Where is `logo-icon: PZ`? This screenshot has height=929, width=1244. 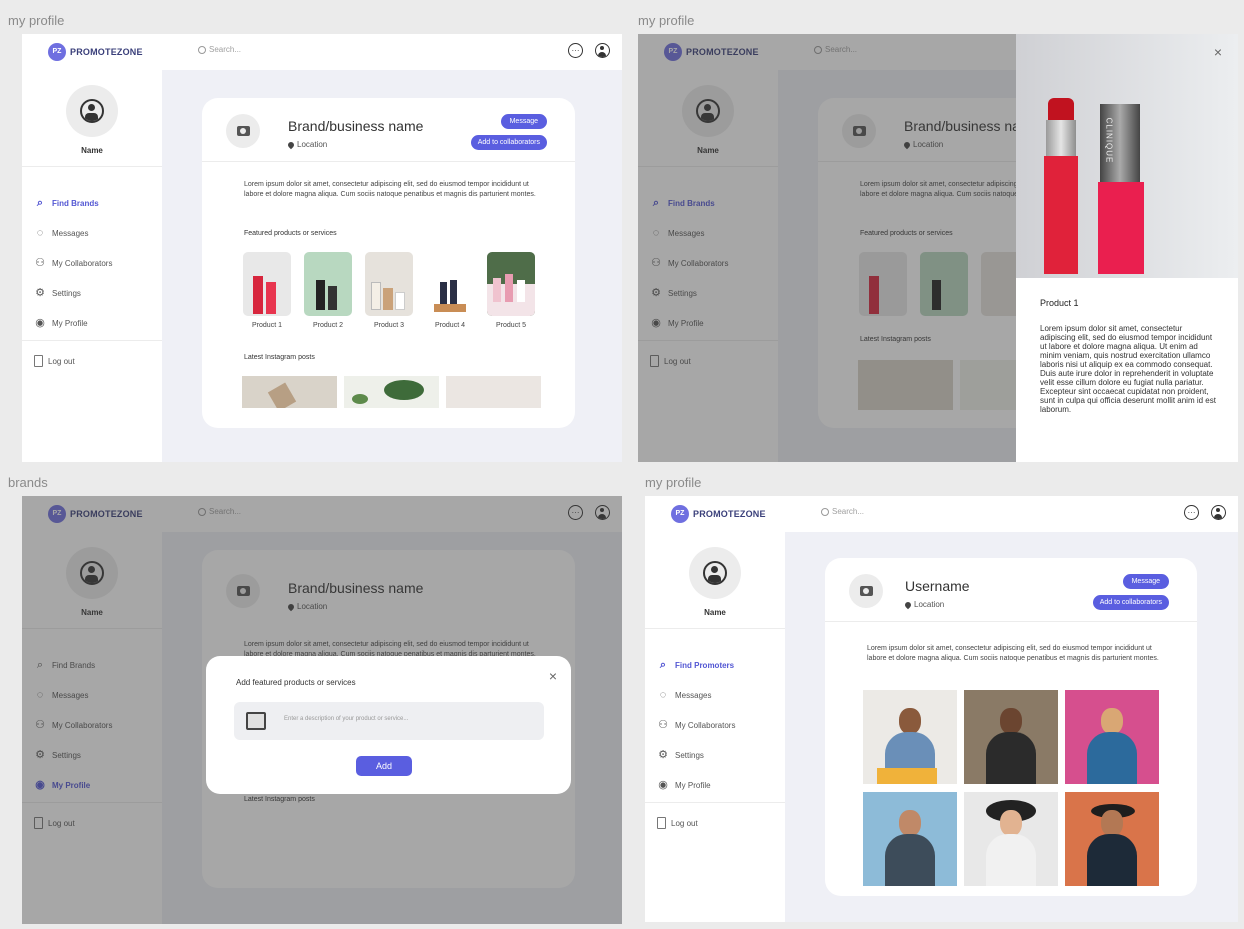 logo-icon: PZ is located at coordinates (57, 52).